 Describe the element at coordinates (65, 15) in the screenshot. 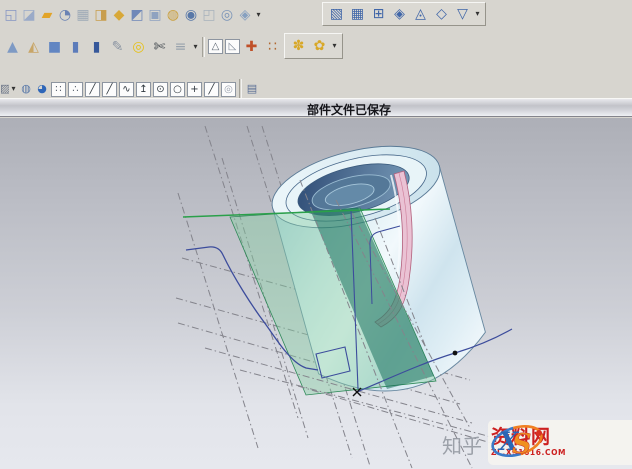

I see `revolve-icon: ◔` at that location.